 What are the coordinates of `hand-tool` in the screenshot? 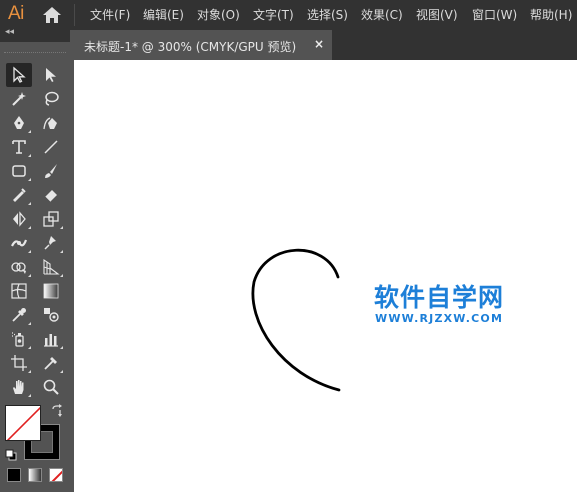 It's located at (19, 387).